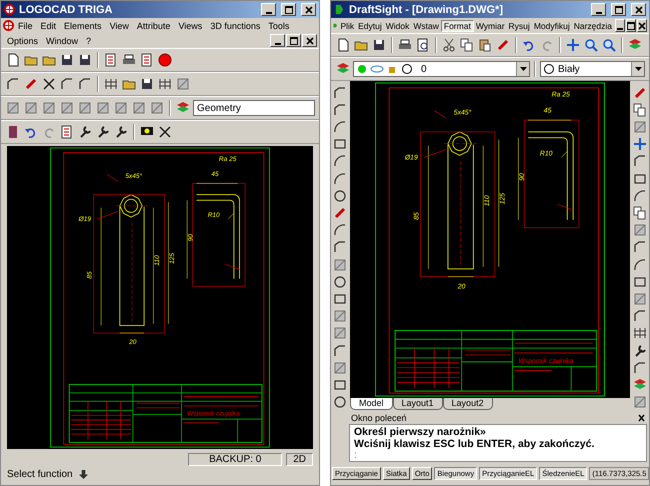 Image resolution: width=650 pixels, height=486 pixels. What do you see at coordinates (25, 25) in the screenshot?
I see `menu-item: File` at bounding box center [25, 25].